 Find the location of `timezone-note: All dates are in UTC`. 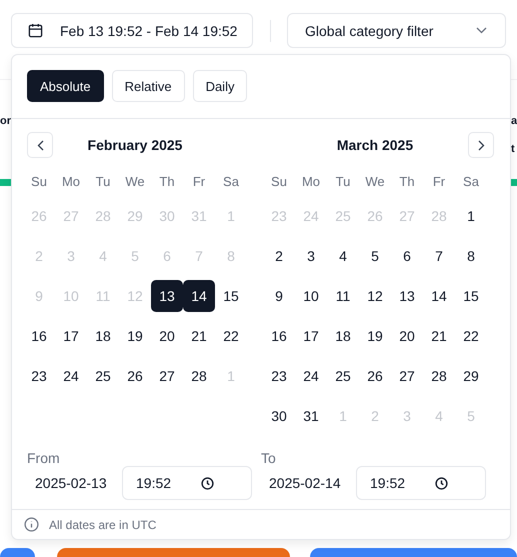

timezone-note: All dates are in UTC is located at coordinates (102, 525).